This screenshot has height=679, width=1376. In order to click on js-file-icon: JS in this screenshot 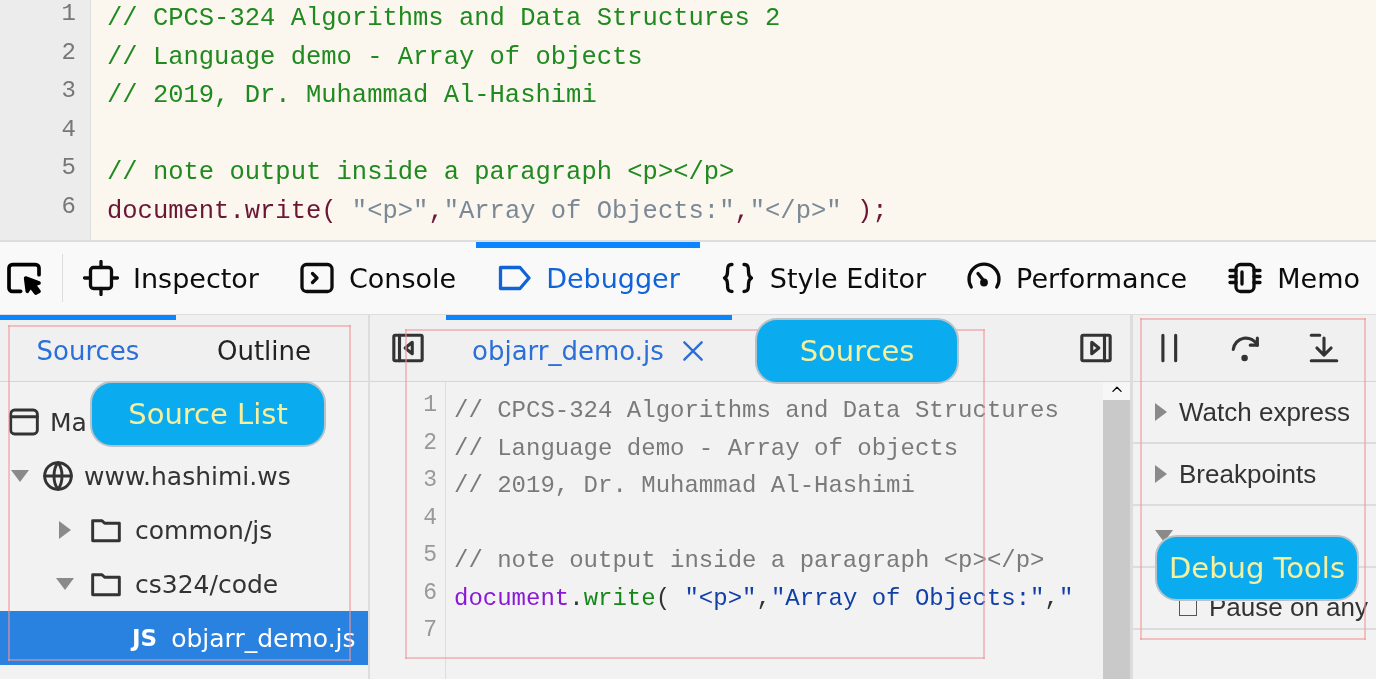, I will do `click(145, 638)`.